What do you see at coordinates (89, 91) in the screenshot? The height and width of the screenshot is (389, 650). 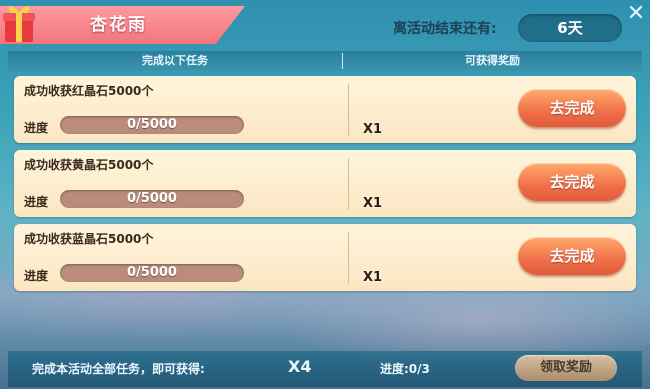 I see `task-title: 成功收获红晶石5000个` at bounding box center [89, 91].